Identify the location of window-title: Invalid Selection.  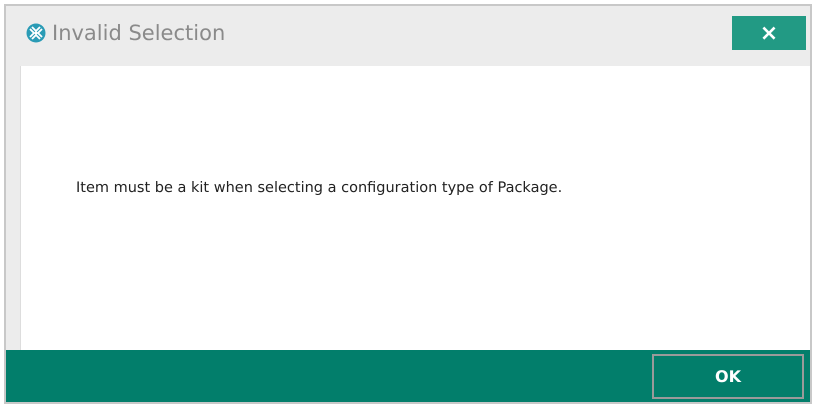
(139, 33).